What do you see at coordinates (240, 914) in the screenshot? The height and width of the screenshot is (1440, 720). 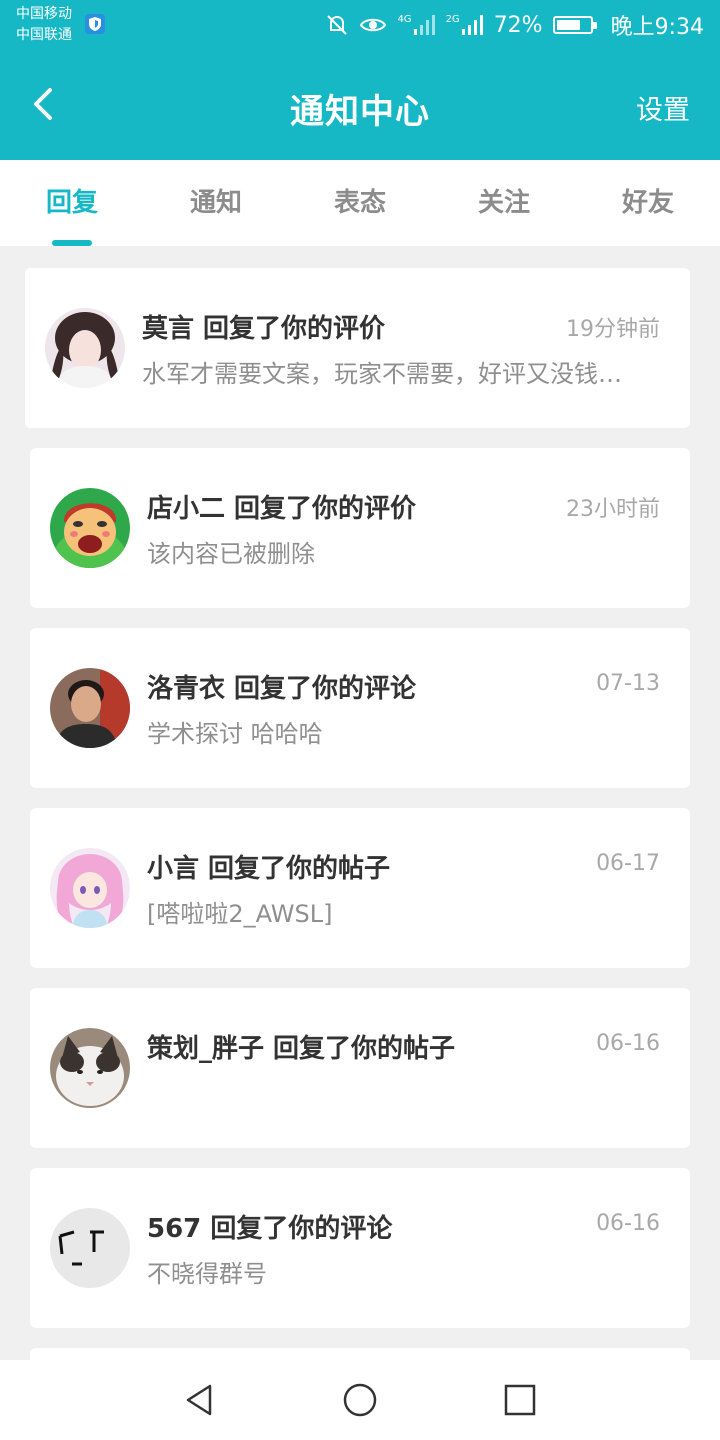 I see `notification-body: [嗒啦啦2_AWSL]` at bounding box center [240, 914].